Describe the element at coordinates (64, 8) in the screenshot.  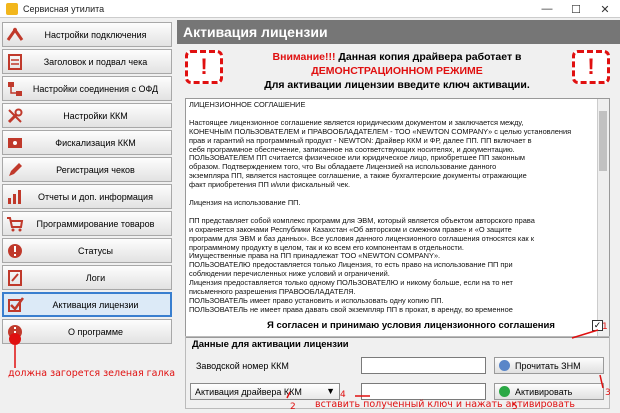
I see `window-title: Сервисная утилита` at that location.